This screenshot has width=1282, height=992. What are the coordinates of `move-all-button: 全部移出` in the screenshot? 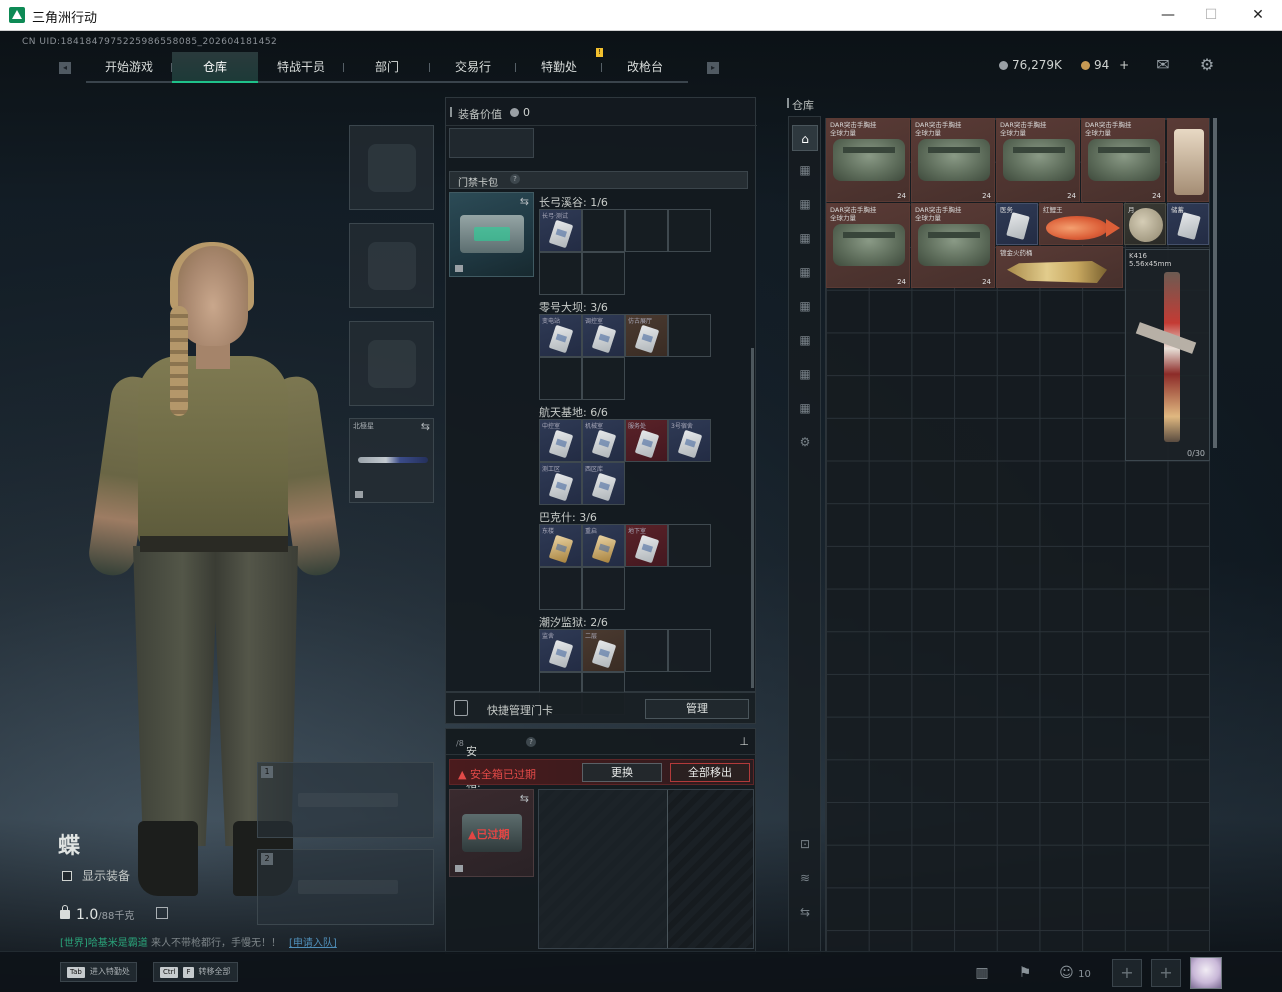 It's located at (710, 772).